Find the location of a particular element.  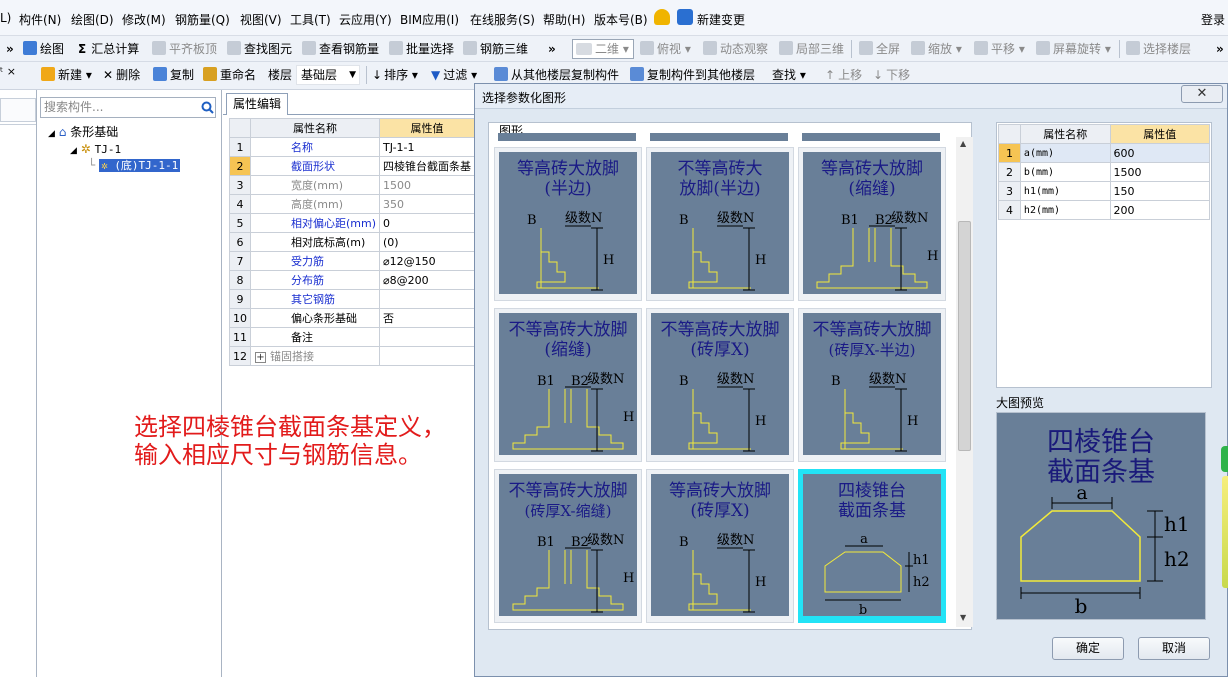

zoom-button: 缩放 ▾ is located at coordinates (936, 49).